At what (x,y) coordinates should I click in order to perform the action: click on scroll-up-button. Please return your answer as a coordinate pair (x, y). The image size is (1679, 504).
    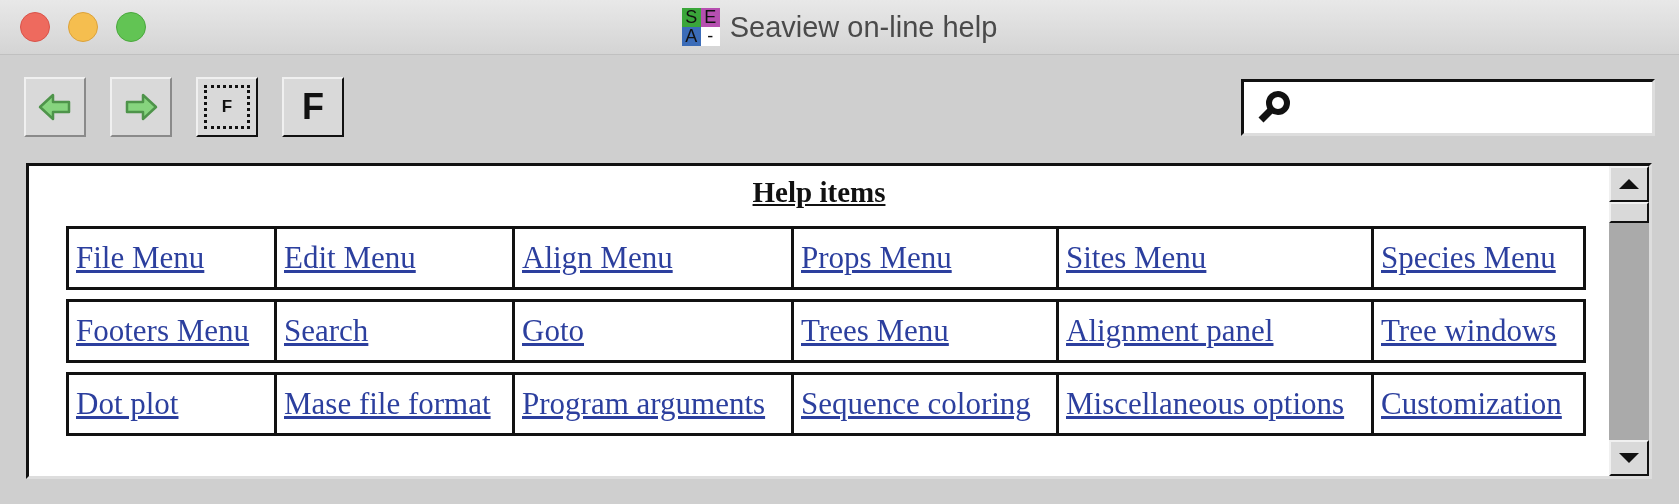
    Looking at the image, I should click on (1629, 184).